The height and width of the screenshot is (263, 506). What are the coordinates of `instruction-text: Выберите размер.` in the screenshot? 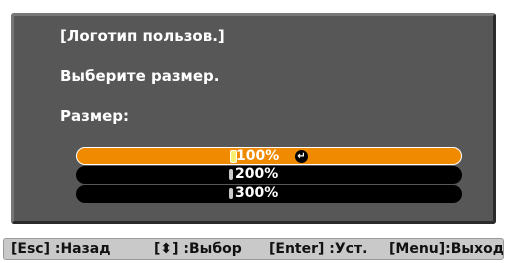 It's located at (140, 76).